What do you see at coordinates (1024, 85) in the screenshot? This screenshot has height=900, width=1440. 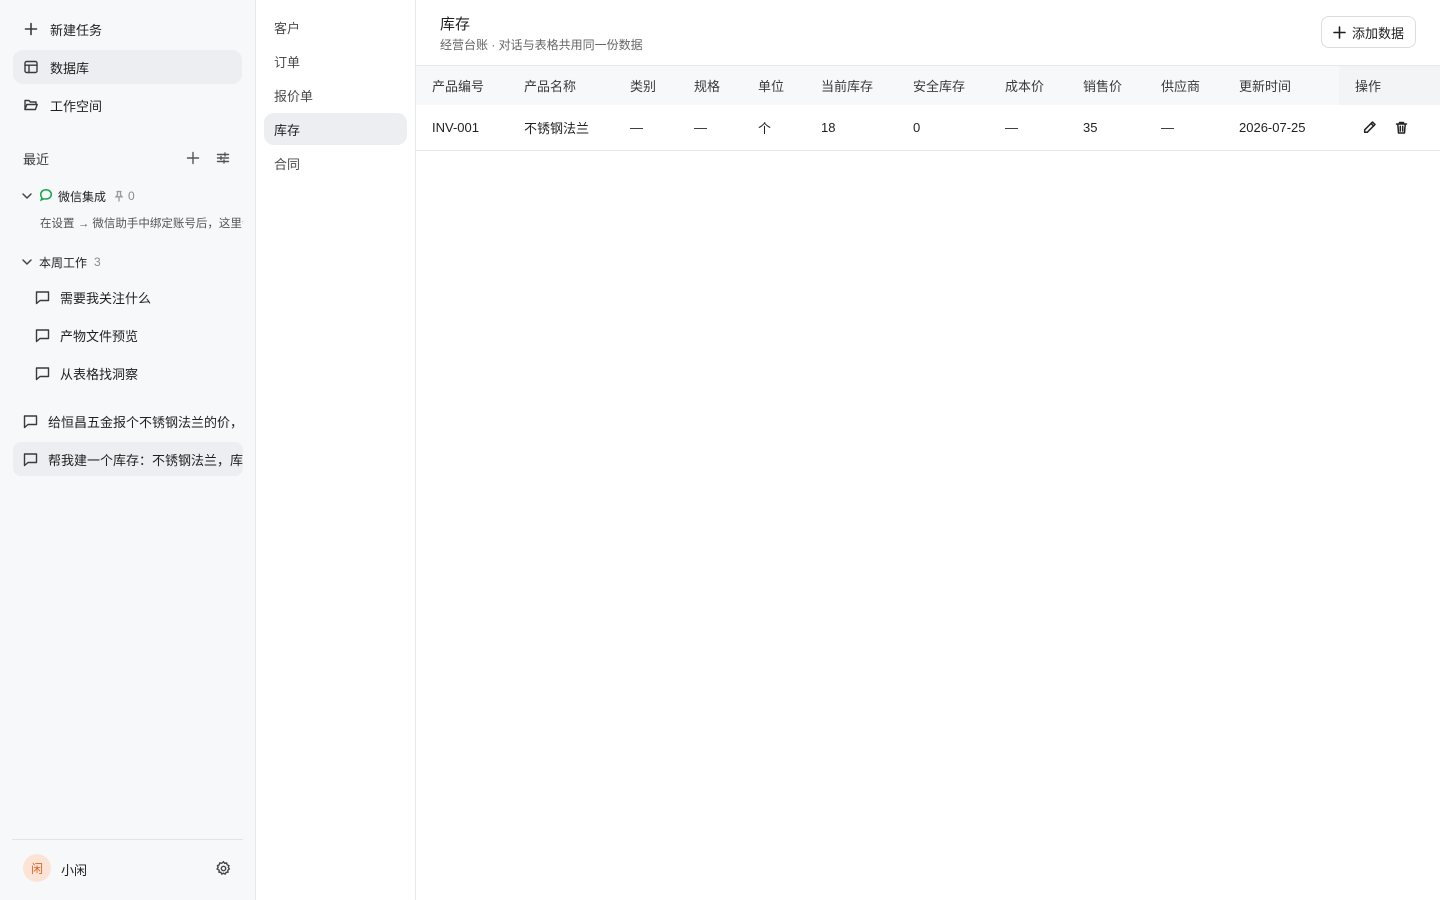 I see `column-header: 成本价` at bounding box center [1024, 85].